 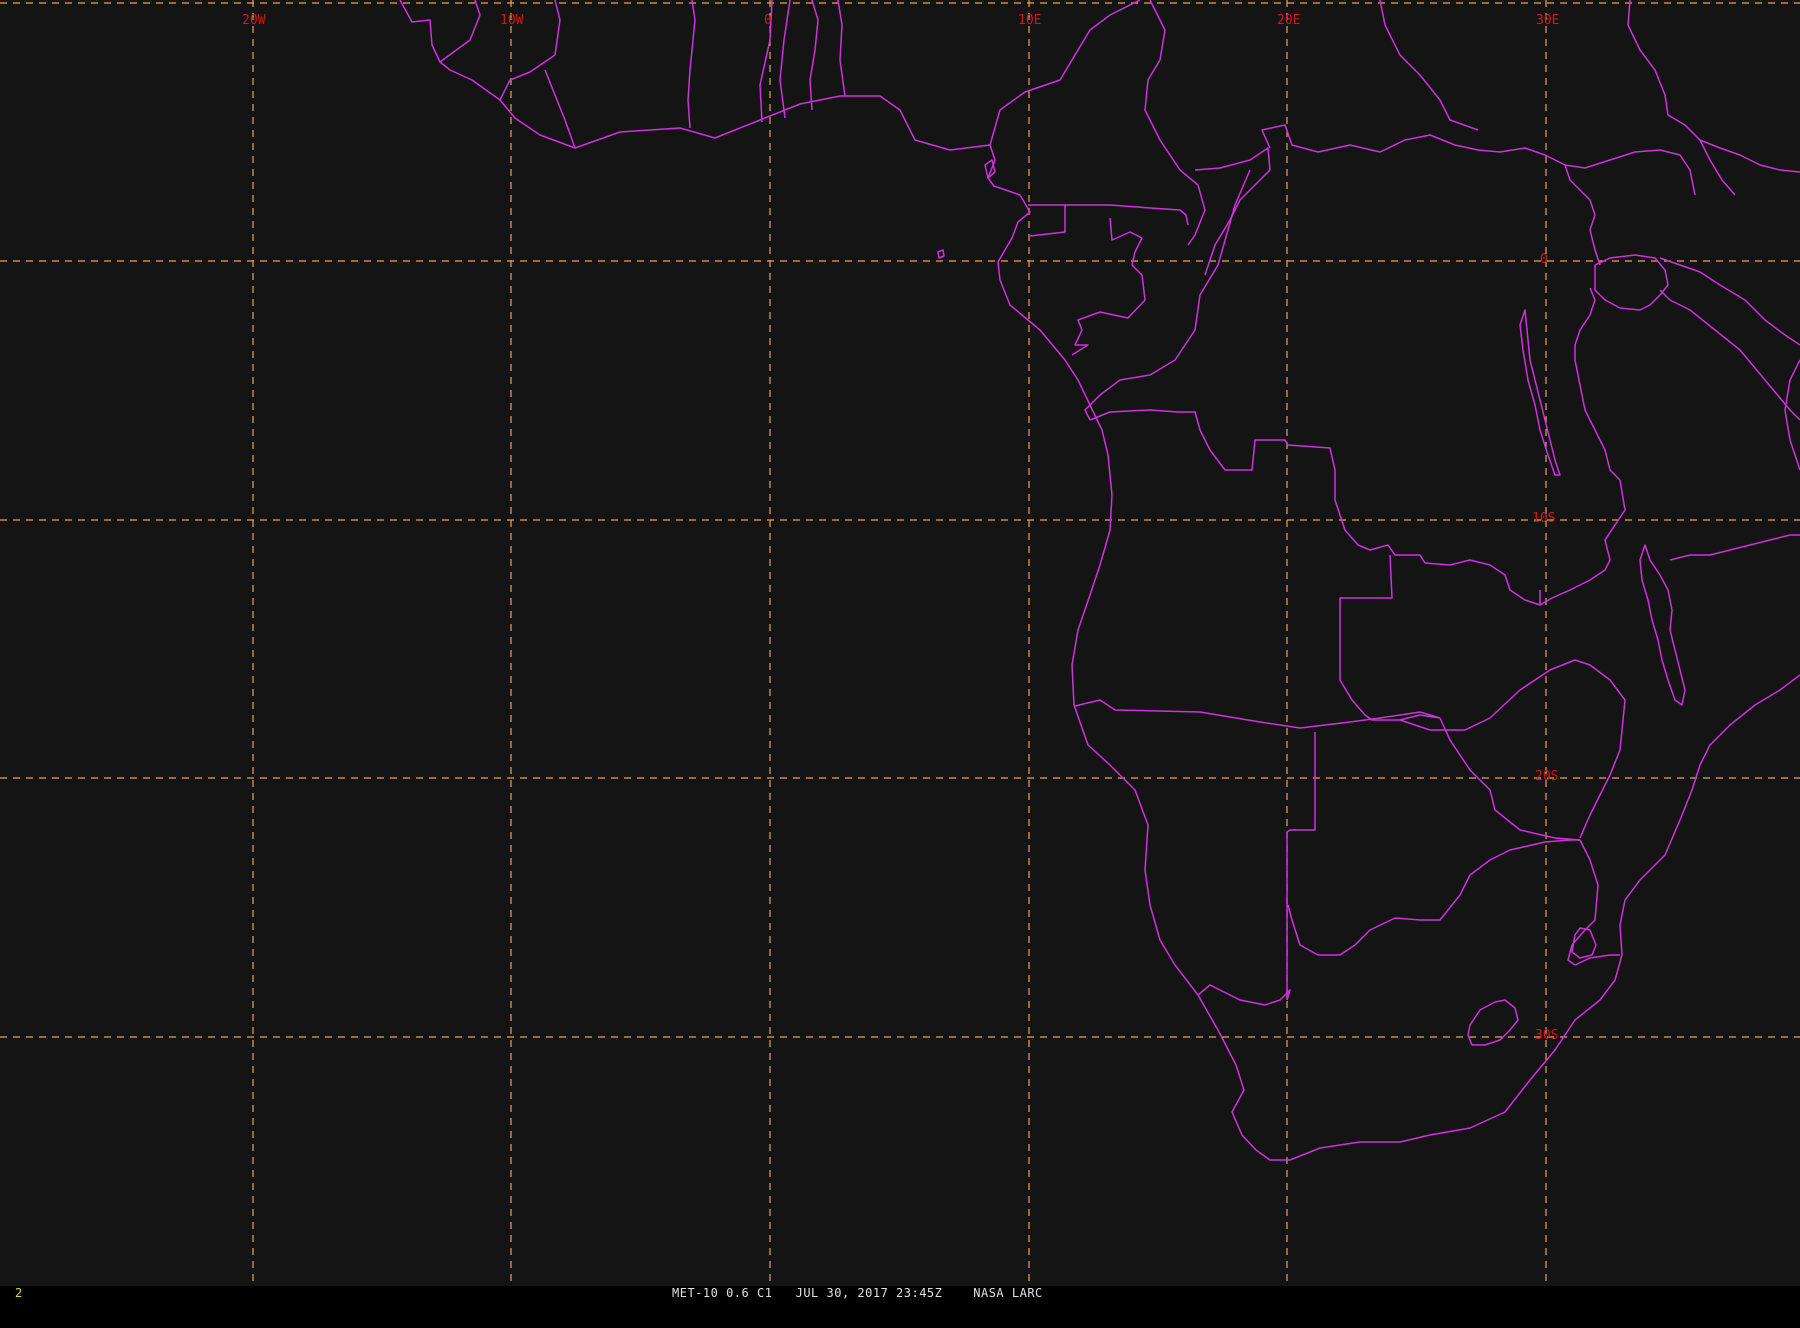 What do you see at coordinates (768, 20) in the screenshot?
I see `label-0-lon: 0` at bounding box center [768, 20].